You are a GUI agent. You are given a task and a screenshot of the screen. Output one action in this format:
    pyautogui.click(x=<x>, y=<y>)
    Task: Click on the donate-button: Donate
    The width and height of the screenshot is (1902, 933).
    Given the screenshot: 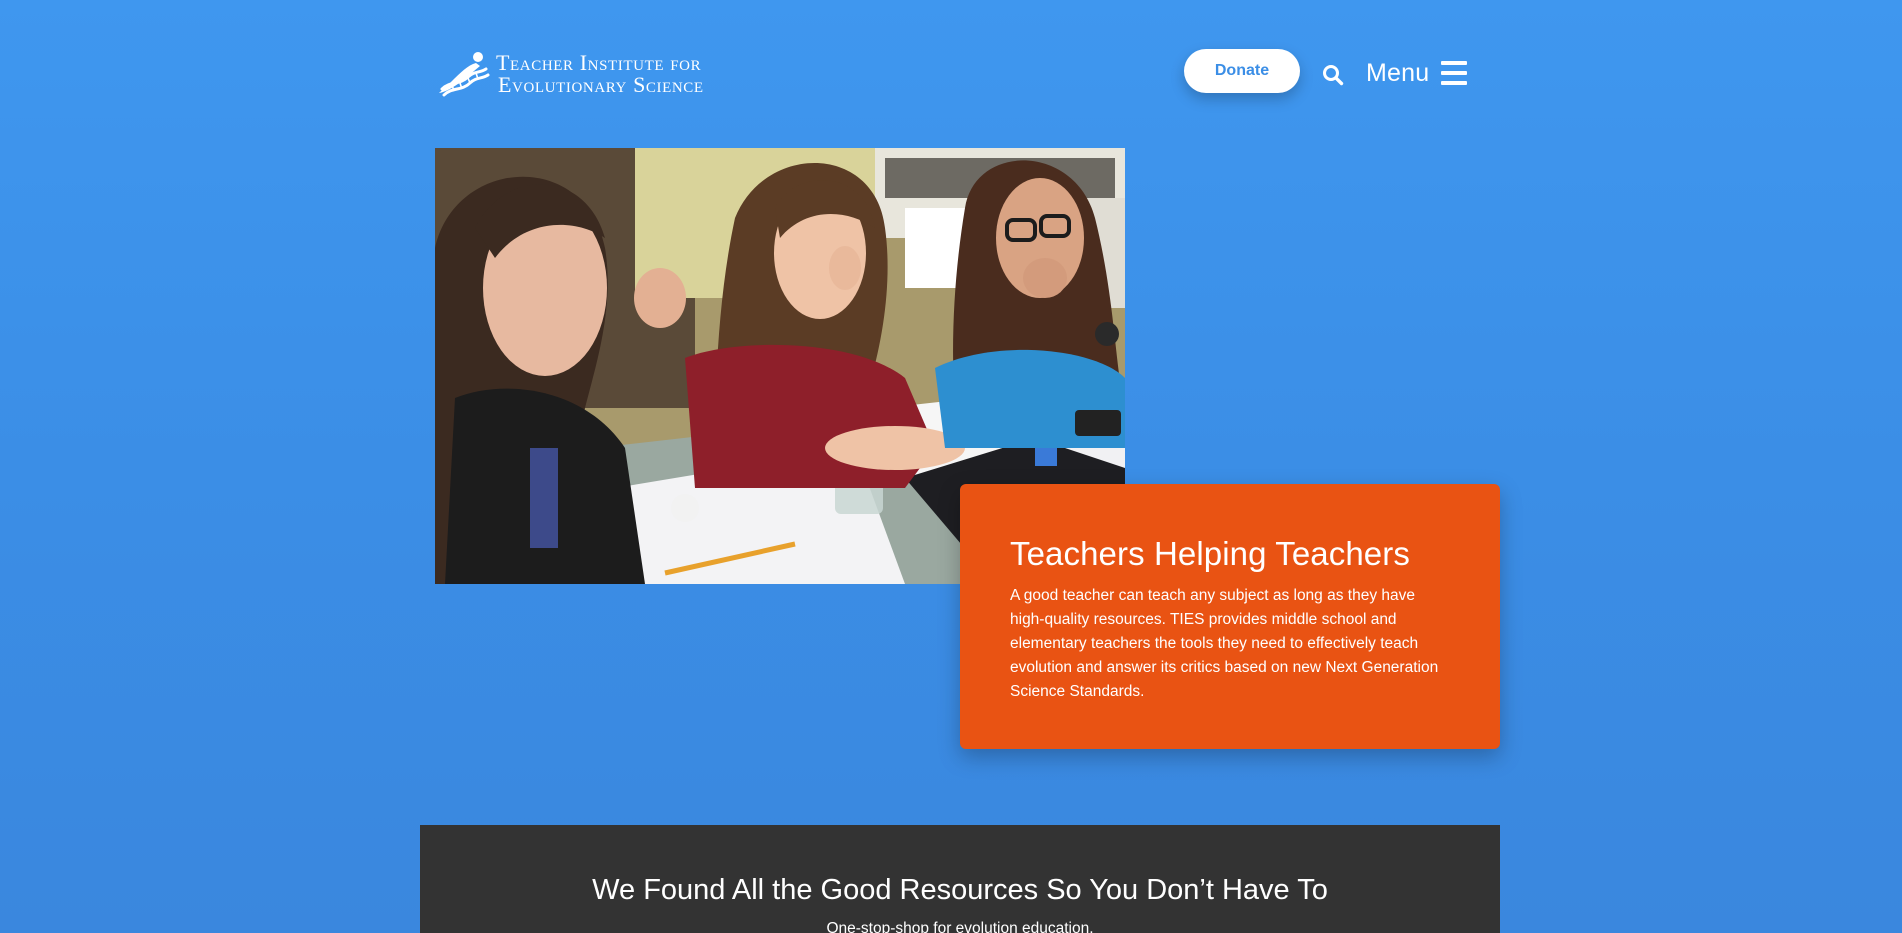 What is the action you would take?
    pyautogui.click(x=1242, y=71)
    